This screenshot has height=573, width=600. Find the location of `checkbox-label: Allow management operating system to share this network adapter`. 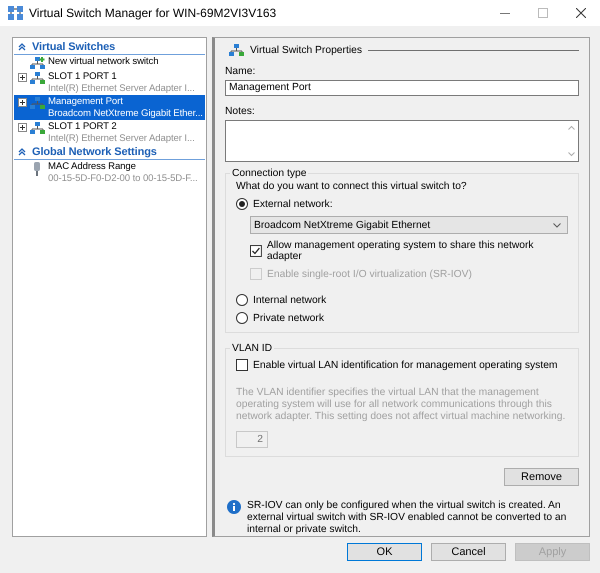

checkbox-label: Allow management operating system to share this network adapter is located at coordinates (400, 251).